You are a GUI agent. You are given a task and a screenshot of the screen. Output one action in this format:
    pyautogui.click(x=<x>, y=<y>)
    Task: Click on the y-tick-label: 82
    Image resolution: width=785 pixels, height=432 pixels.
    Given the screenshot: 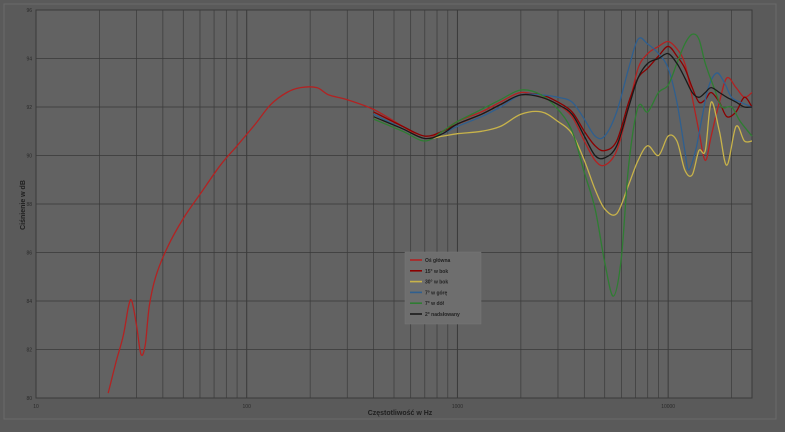 What is the action you would take?
    pyautogui.click(x=29, y=351)
    